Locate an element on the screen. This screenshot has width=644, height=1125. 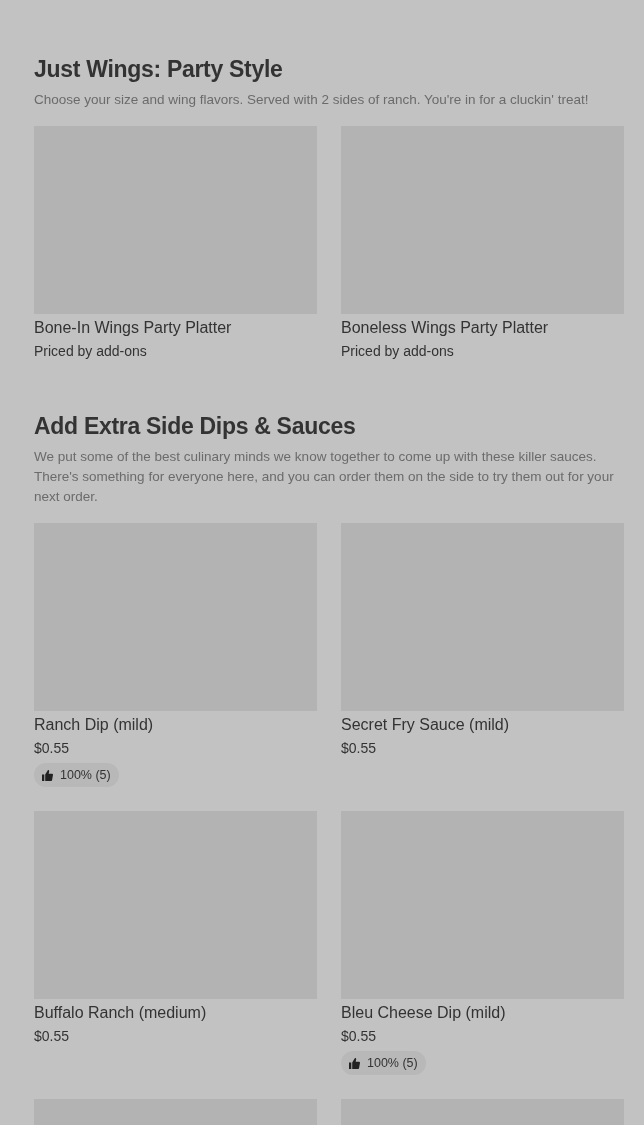
section-title: Just Wings: Party Style is located at coordinates (159, 69).